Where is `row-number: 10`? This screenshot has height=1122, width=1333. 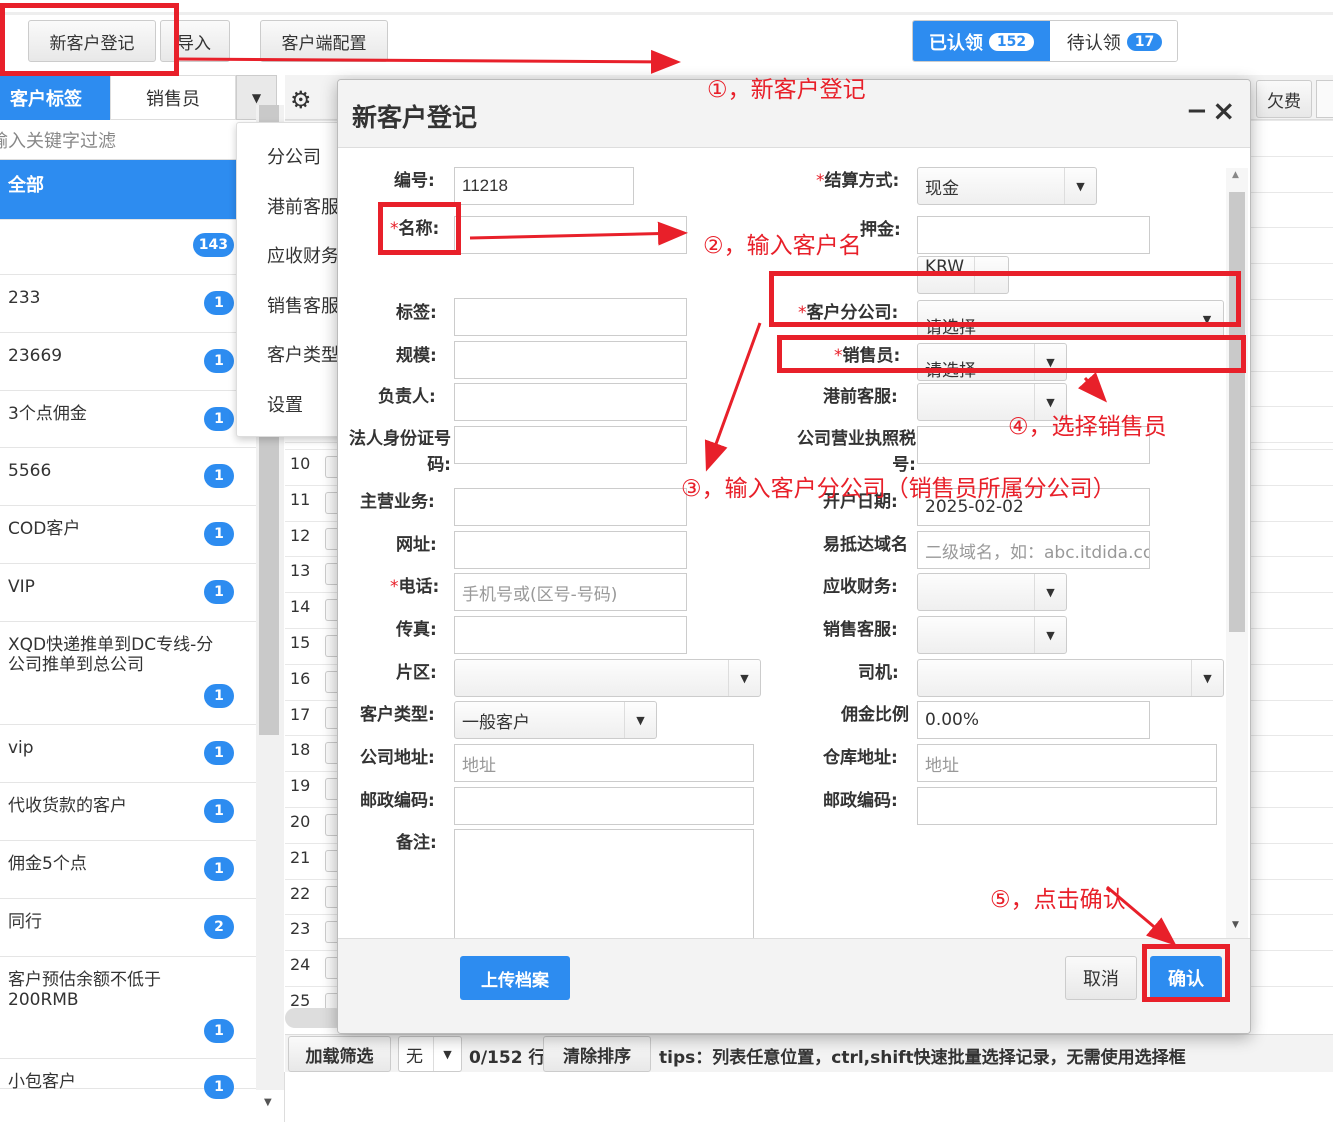
row-number: 10 is located at coordinates (300, 463).